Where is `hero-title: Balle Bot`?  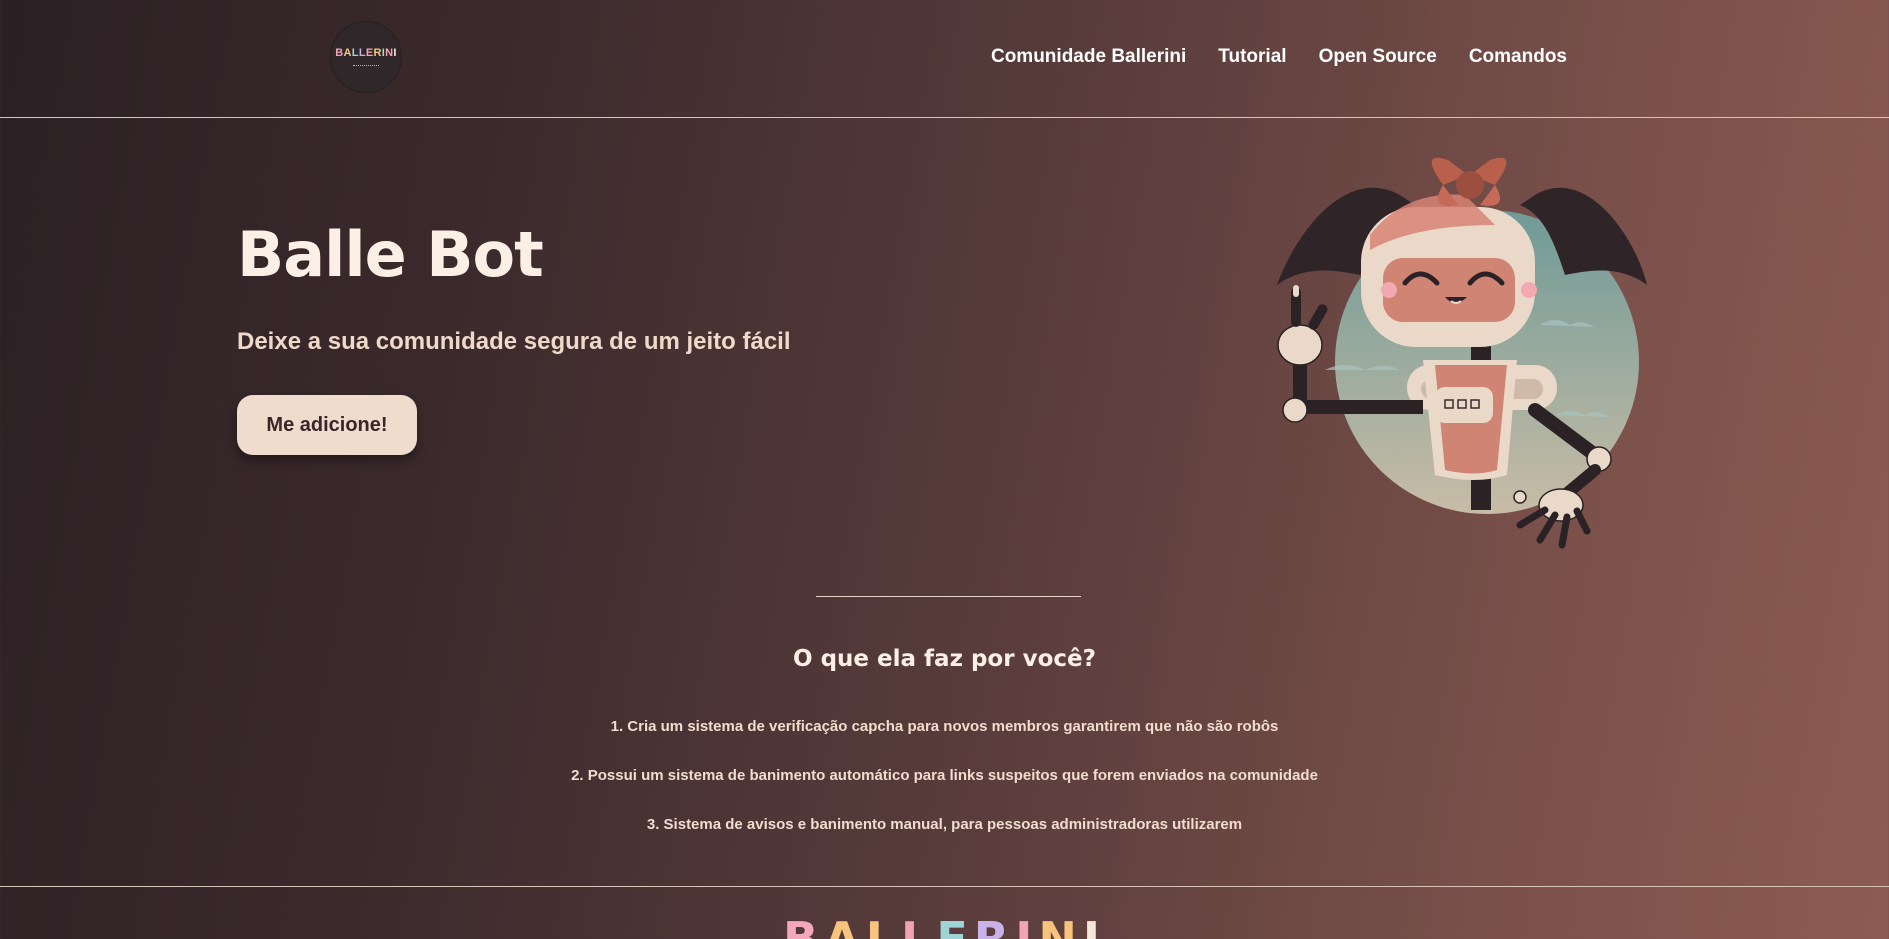
hero-title: Balle Bot is located at coordinates (390, 254).